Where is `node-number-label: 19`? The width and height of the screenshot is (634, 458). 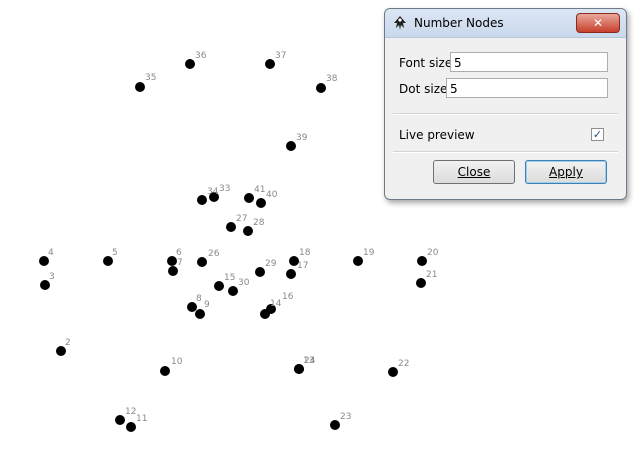 node-number-label: 19 is located at coordinates (369, 253).